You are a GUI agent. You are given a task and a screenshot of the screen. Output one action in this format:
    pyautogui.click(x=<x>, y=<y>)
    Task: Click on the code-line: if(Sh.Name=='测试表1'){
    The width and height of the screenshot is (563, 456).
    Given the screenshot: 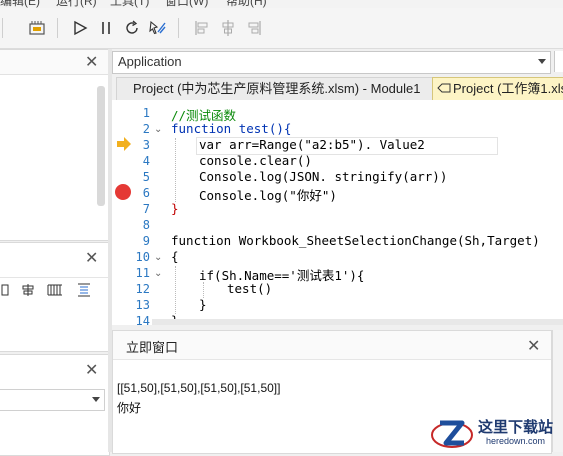 What is the action you would take?
    pyautogui.click(x=282, y=275)
    